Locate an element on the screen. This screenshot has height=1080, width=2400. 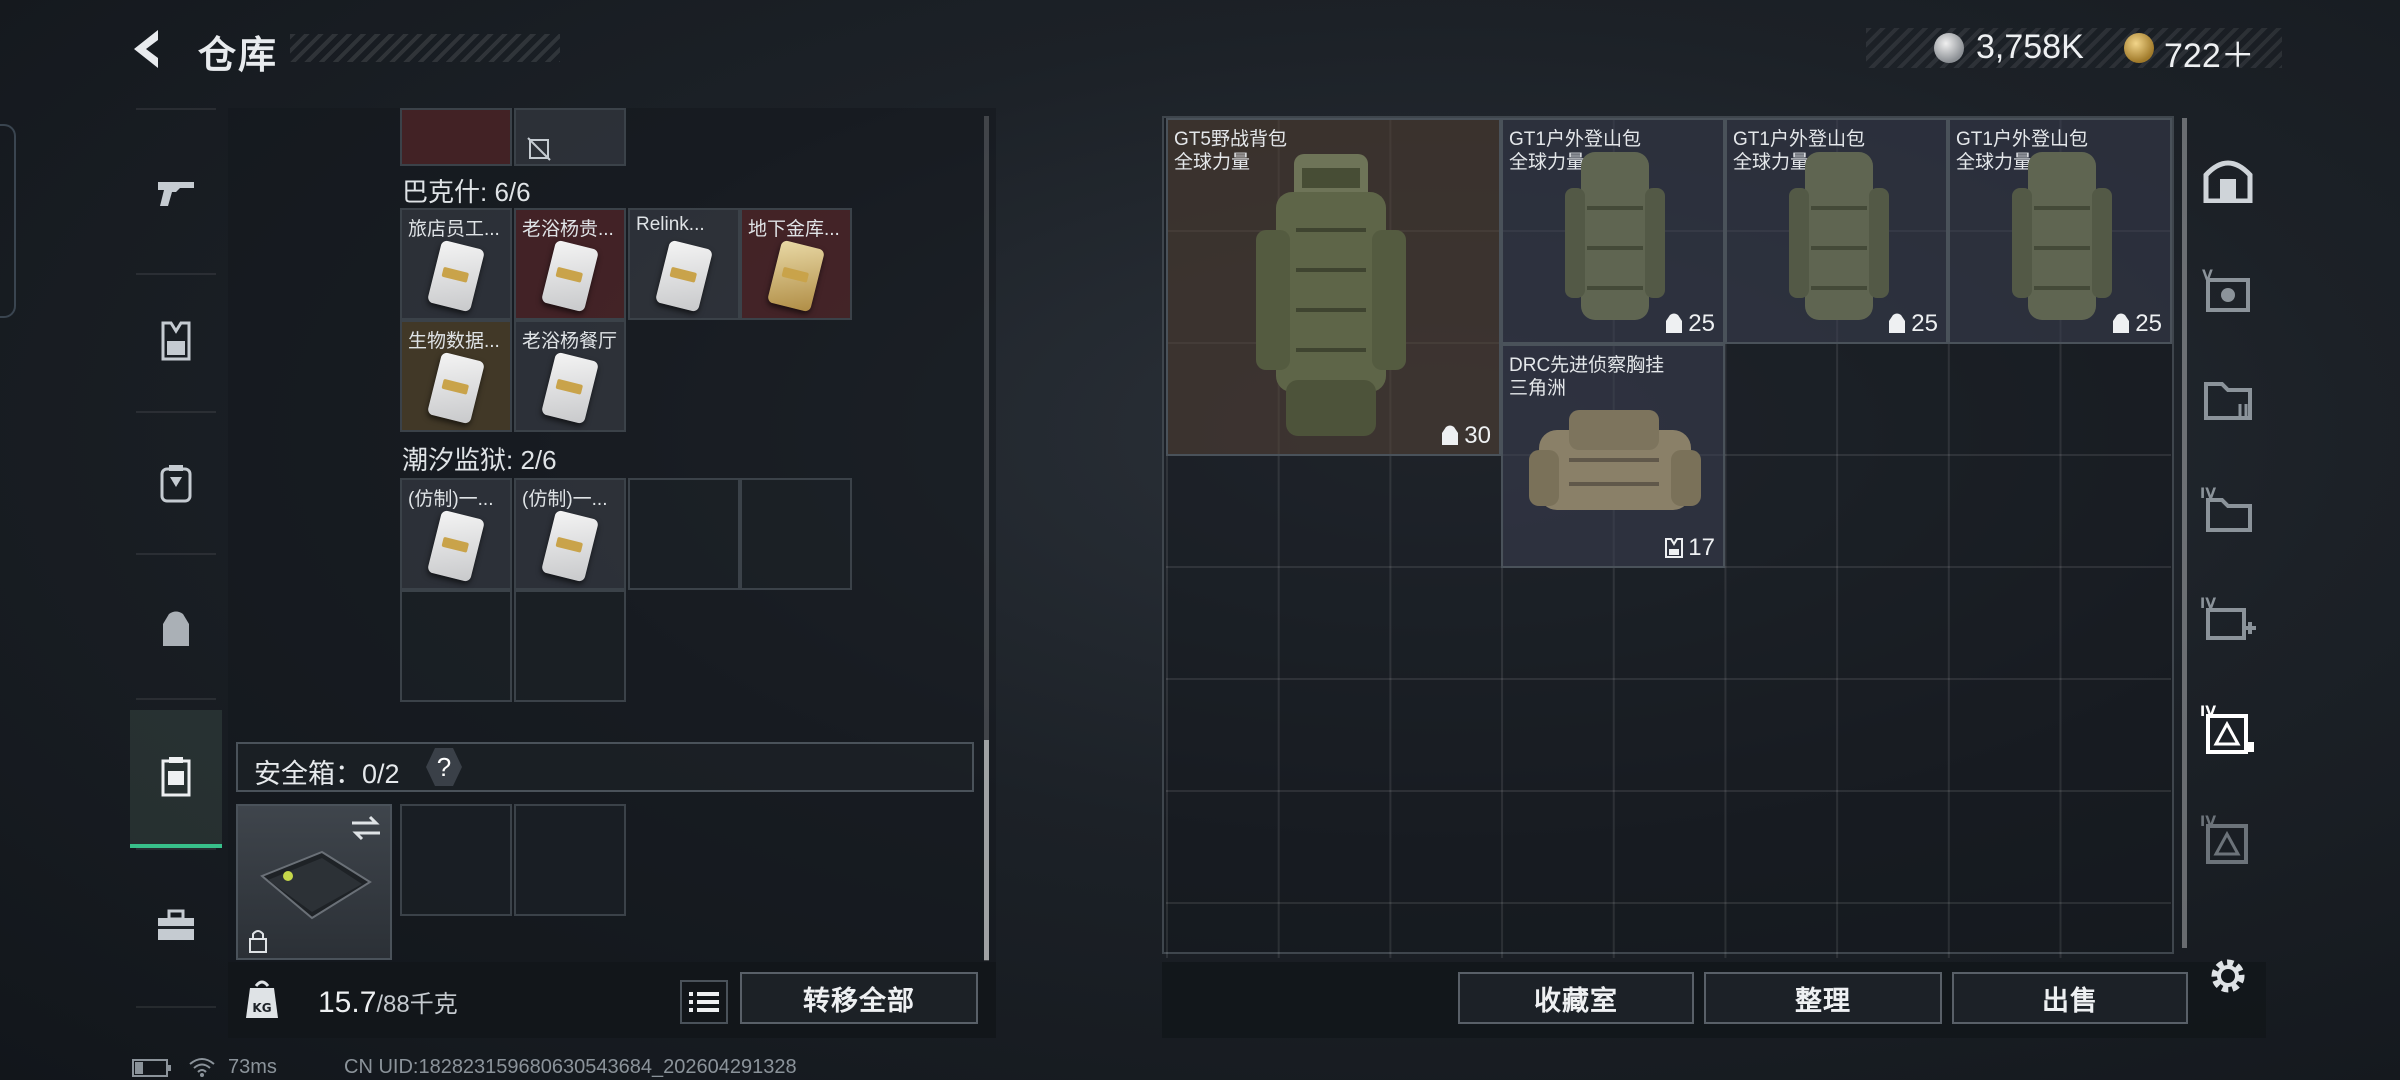
tab-toolbox is located at coordinates (176, 925).